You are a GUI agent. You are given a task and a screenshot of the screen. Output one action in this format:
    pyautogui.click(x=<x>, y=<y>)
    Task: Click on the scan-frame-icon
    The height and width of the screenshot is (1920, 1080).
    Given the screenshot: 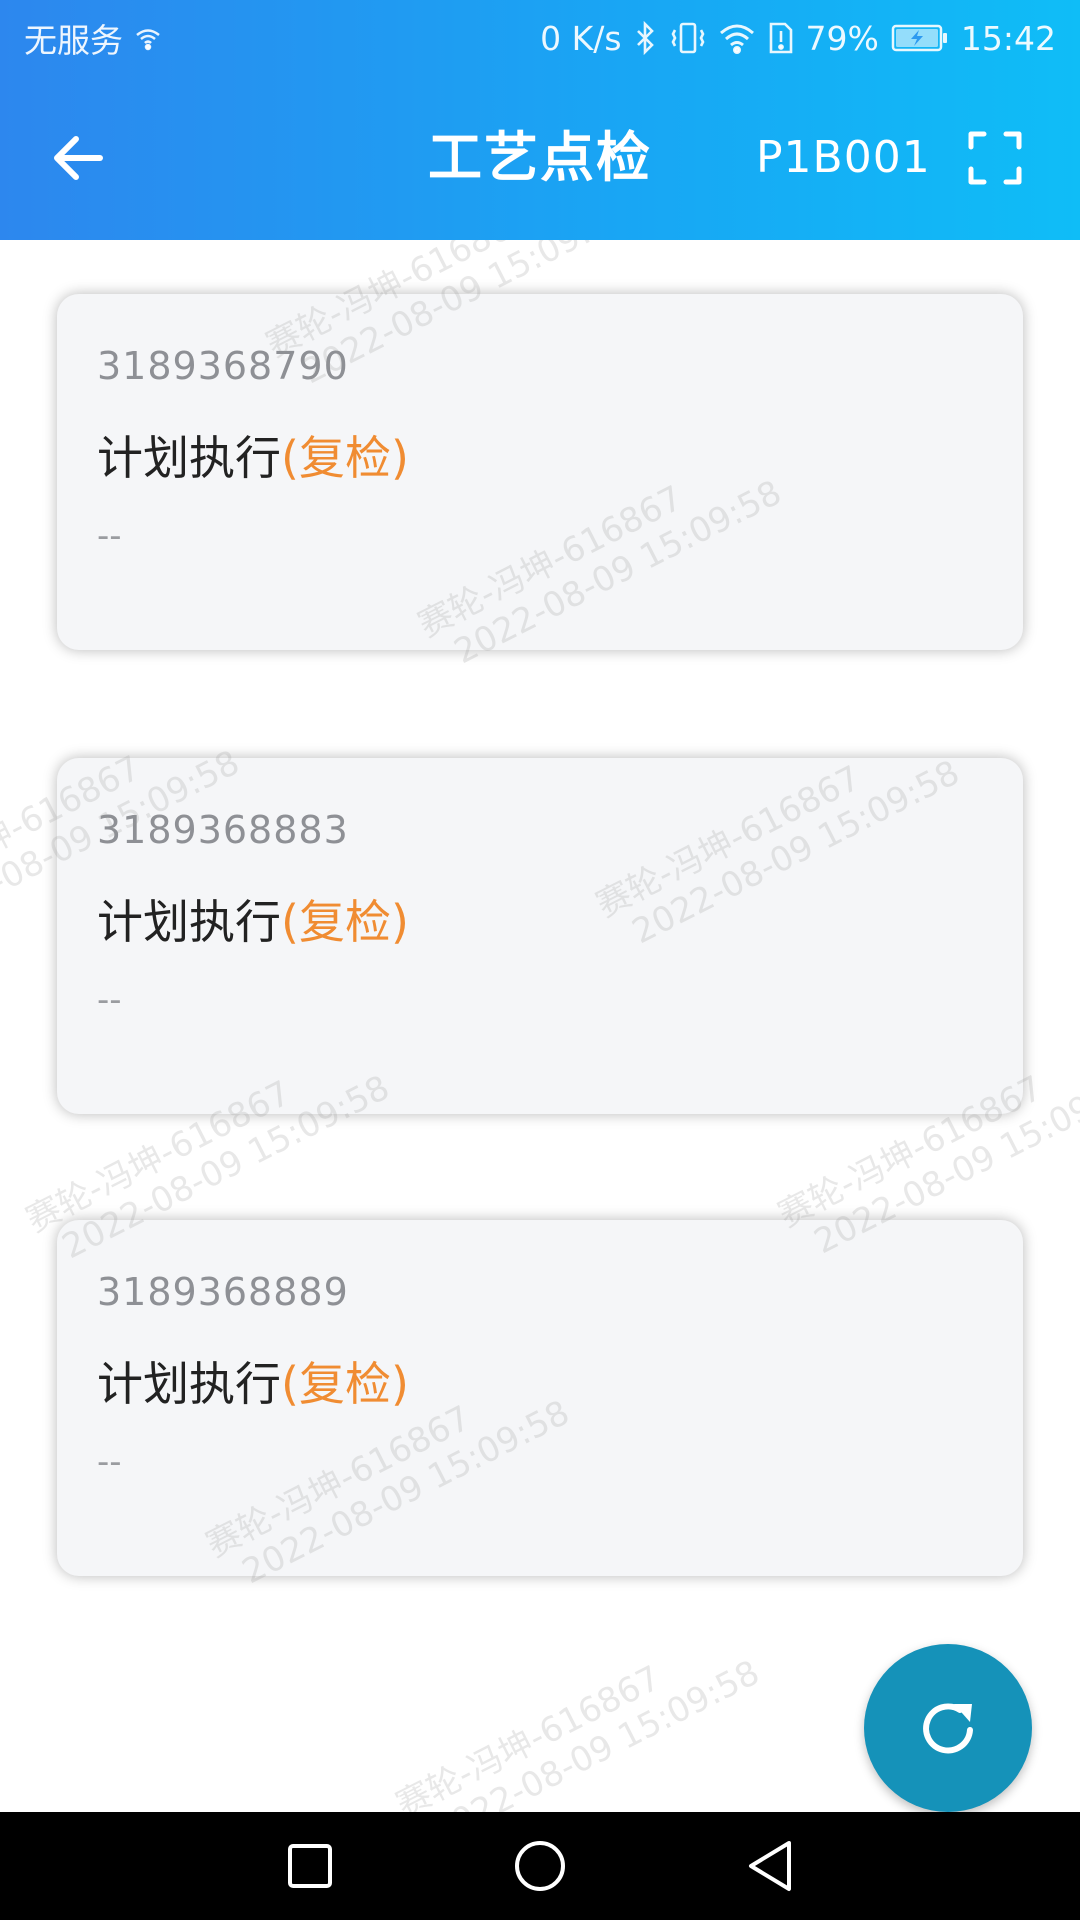 What is the action you would take?
    pyautogui.click(x=995, y=158)
    